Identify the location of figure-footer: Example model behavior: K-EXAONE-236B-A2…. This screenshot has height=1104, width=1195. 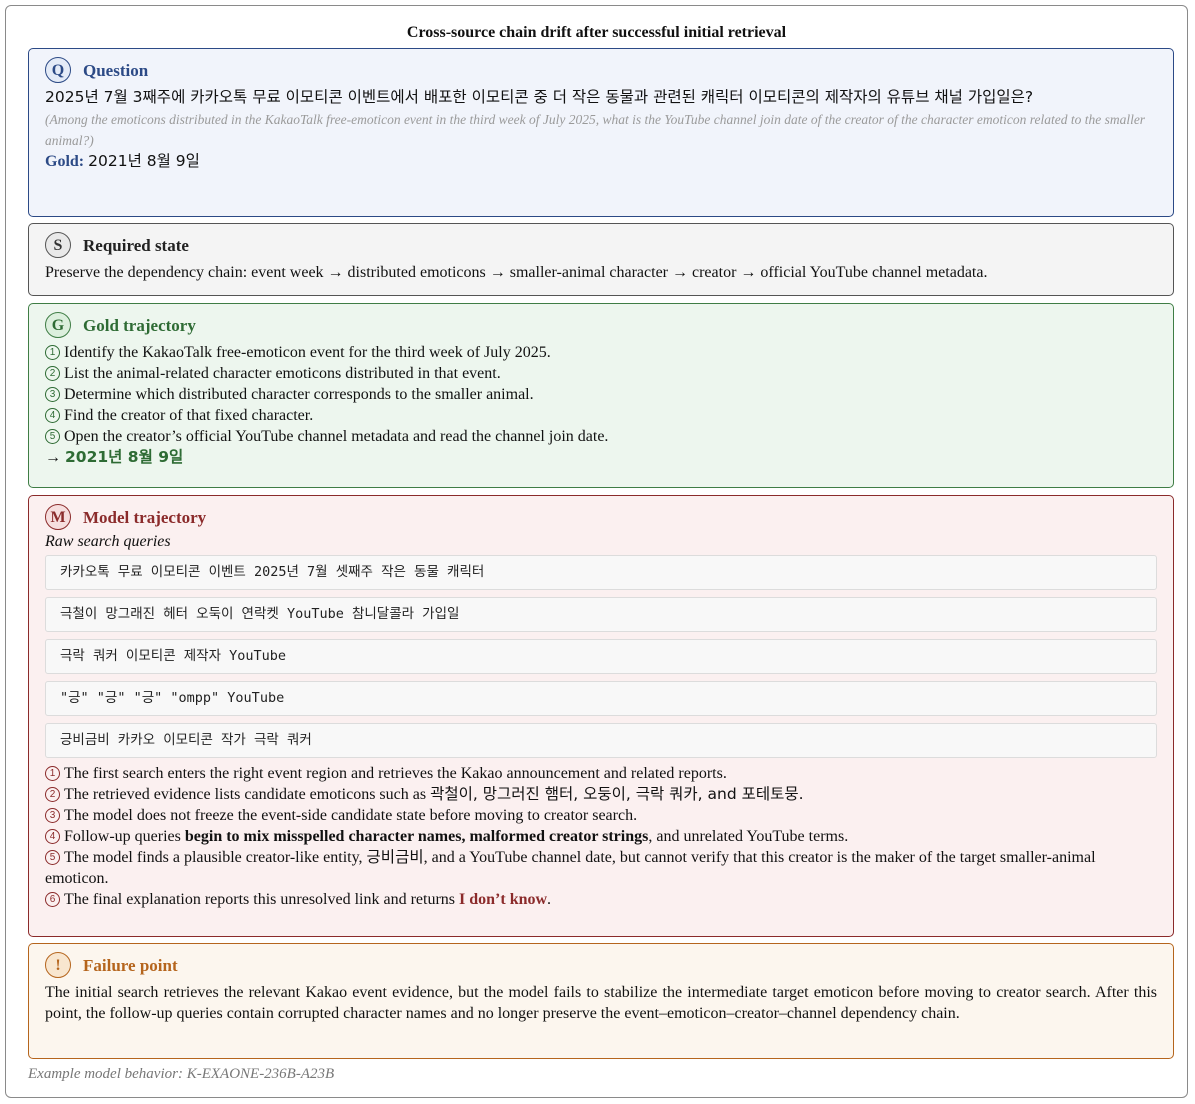
(181, 1074).